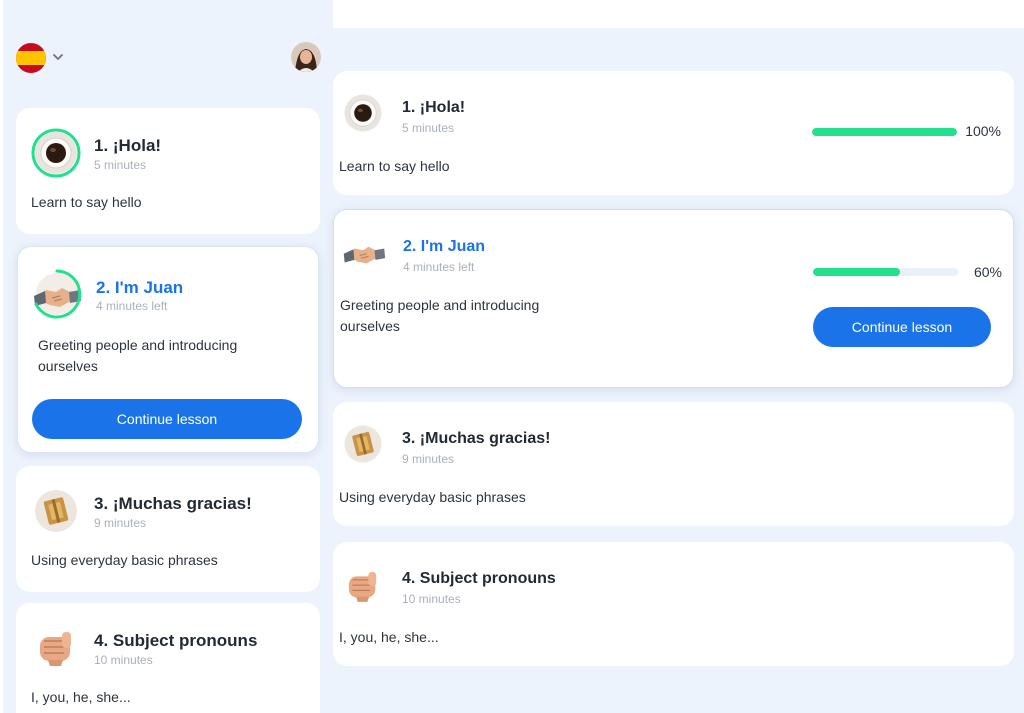 Image resolution: width=1024 pixels, height=713 pixels. What do you see at coordinates (58, 57) in the screenshot?
I see `chevron-down-icon` at bounding box center [58, 57].